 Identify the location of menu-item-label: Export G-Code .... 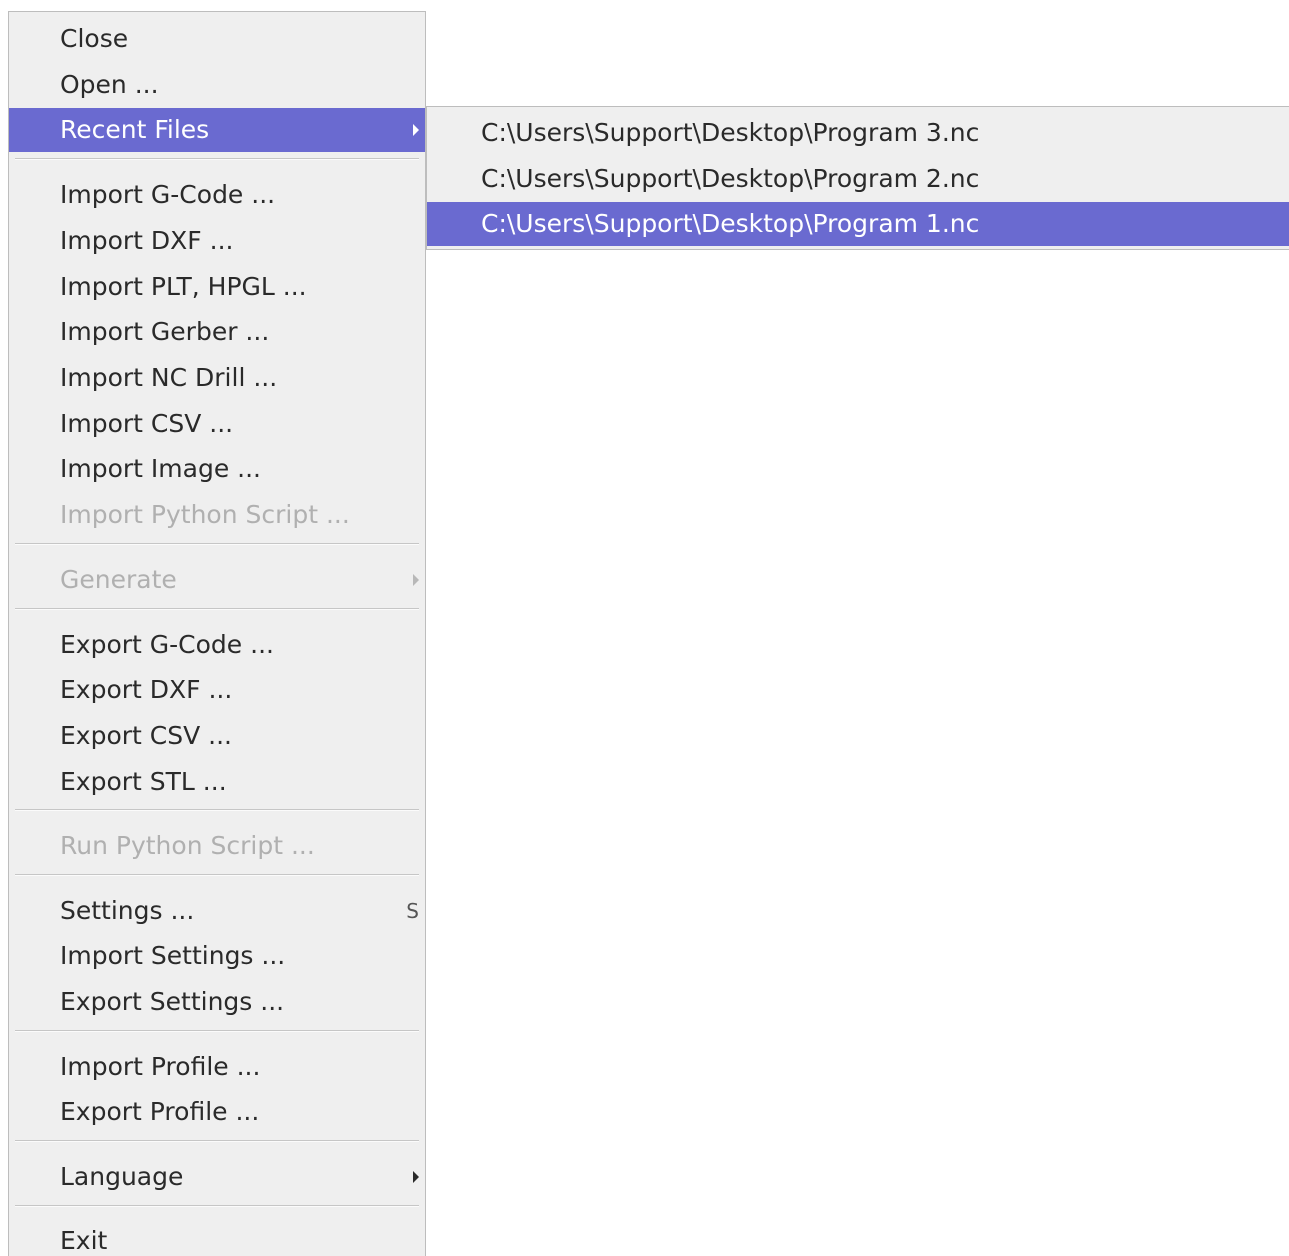
(167, 644).